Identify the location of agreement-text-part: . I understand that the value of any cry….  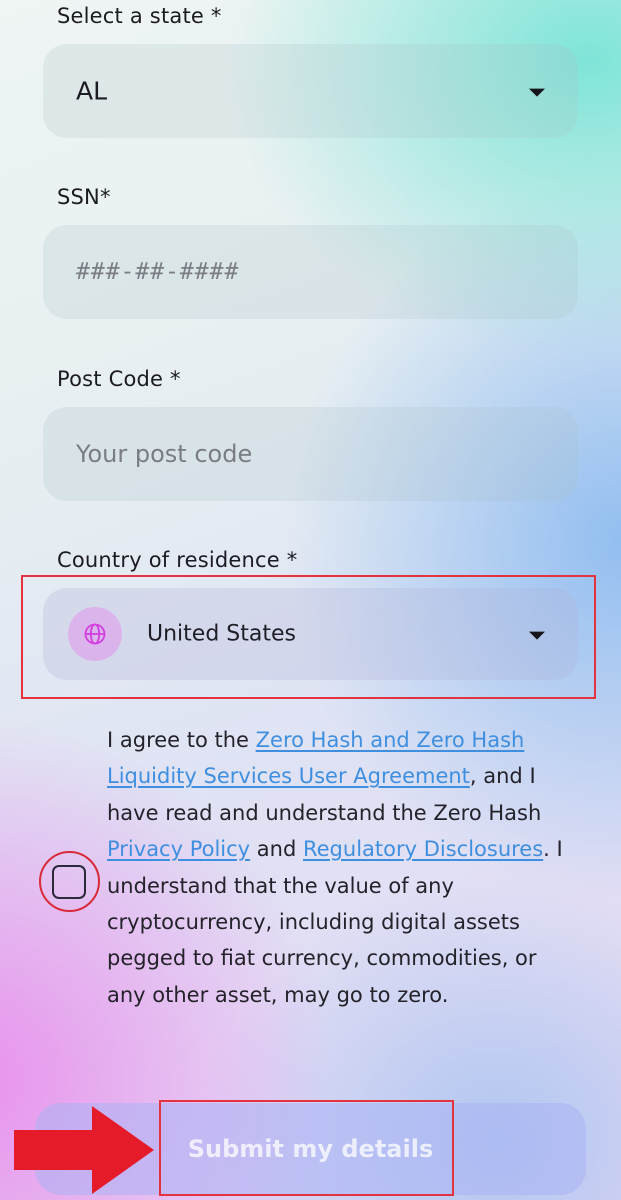
(335, 922).